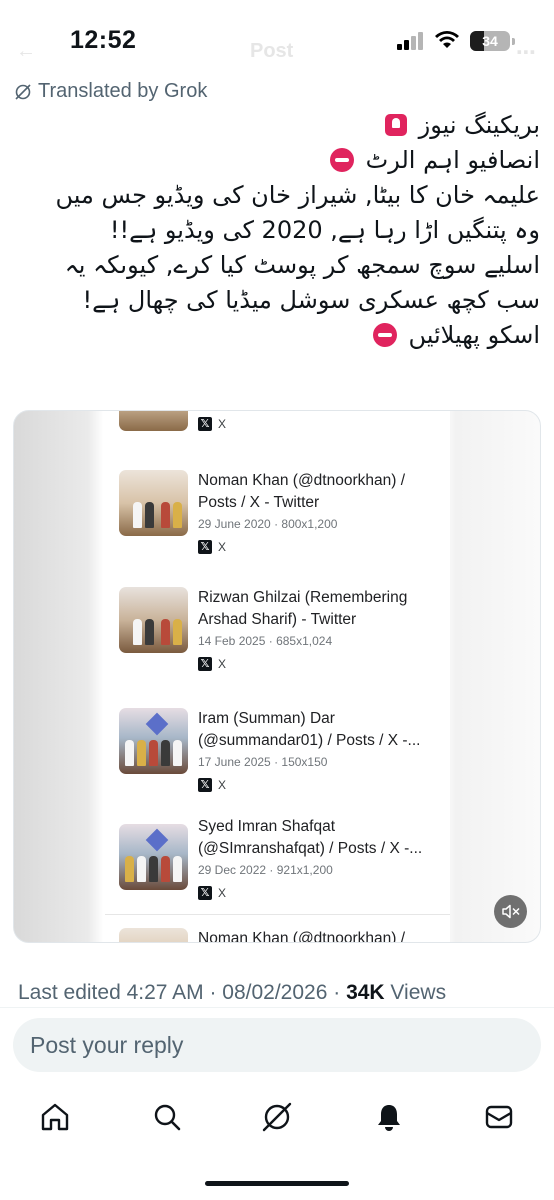  What do you see at coordinates (55, 1117) in the screenshot?
I see `home-icon` at bounding box center [55, 1117].